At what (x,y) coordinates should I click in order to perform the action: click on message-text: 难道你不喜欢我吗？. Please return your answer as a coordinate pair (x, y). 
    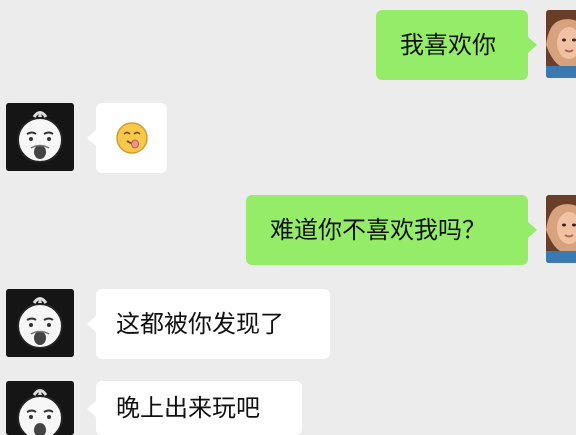
    Looking at the image, I should click on (378, 230).